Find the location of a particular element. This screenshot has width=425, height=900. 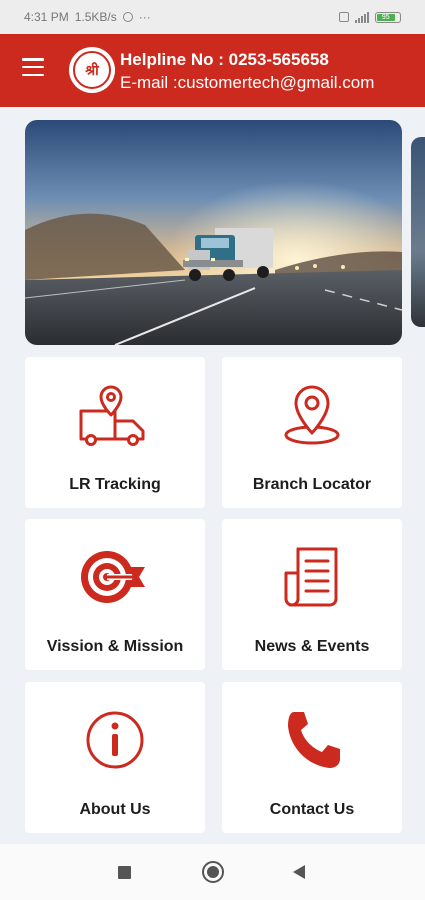

tile-vision-mission: Vission & Mission is located at coordinates (115, 594).